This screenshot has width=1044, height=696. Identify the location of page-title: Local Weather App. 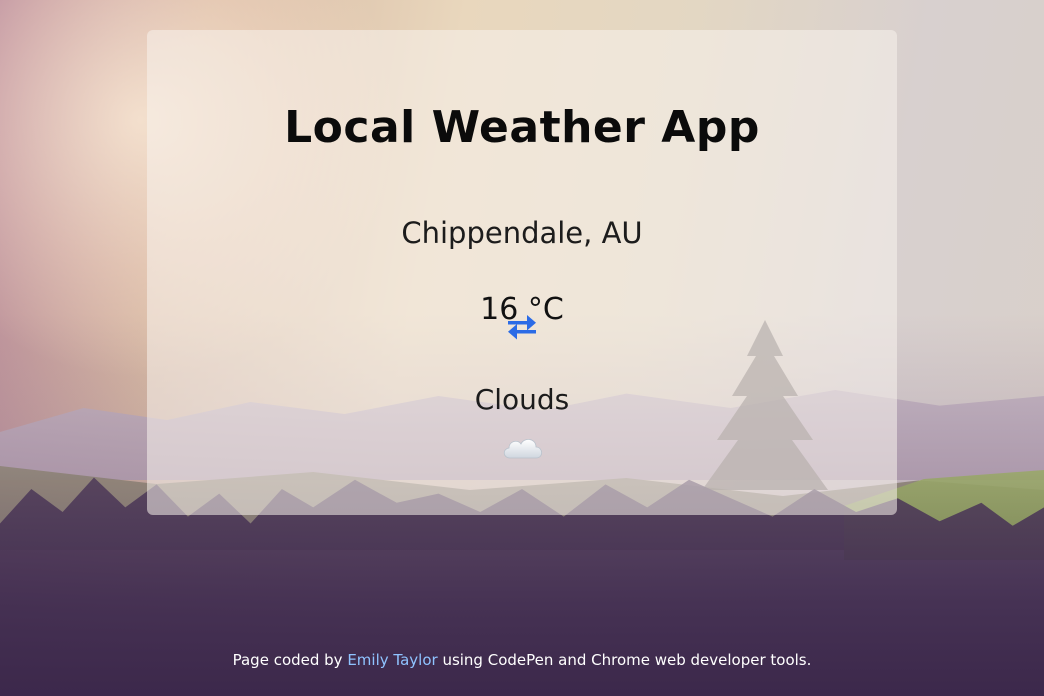
(522, 127).